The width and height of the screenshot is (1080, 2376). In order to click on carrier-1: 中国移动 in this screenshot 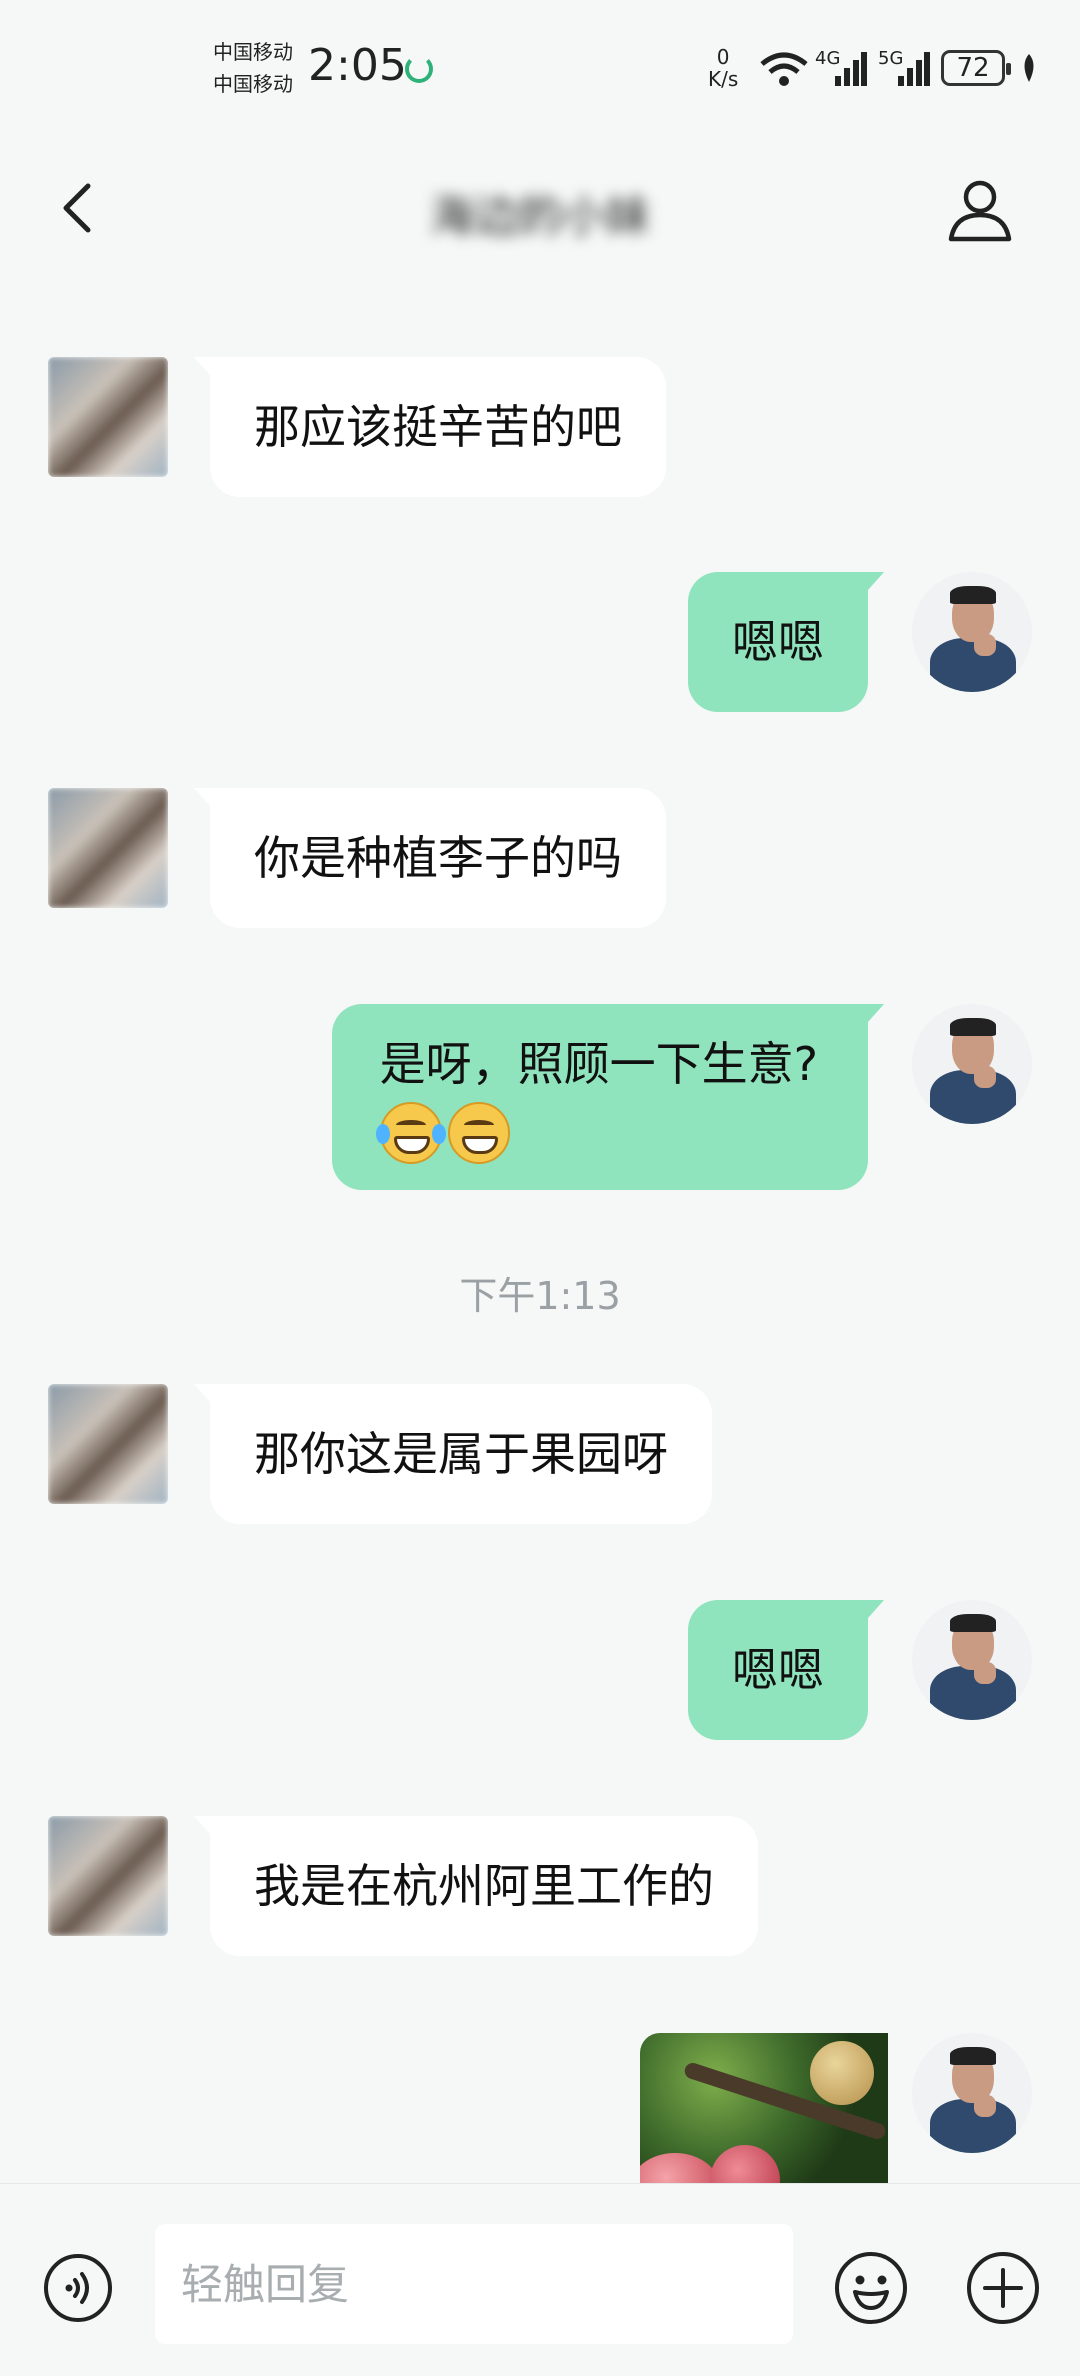, I will do `click(253, 52)`.